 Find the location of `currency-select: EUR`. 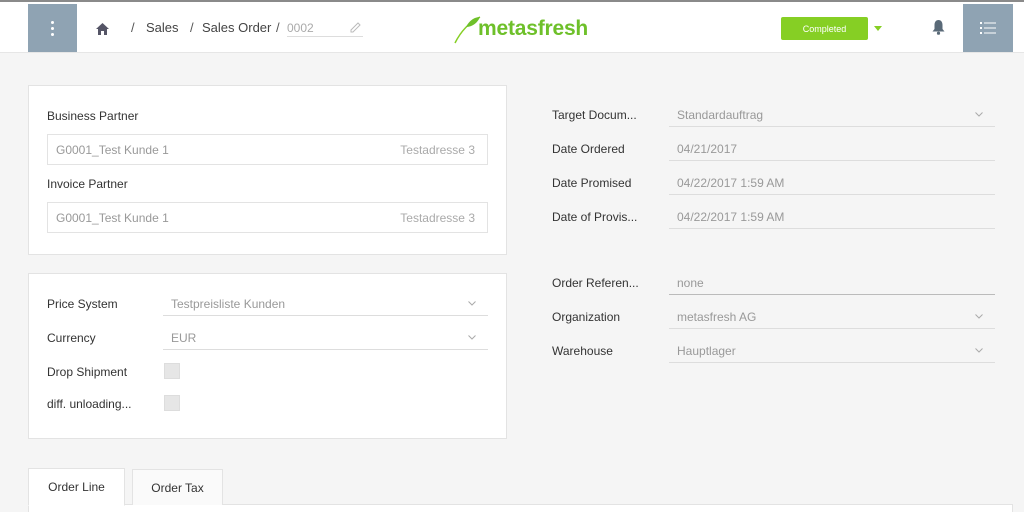

currency-select: EUR is located at coordinates (325, 338).